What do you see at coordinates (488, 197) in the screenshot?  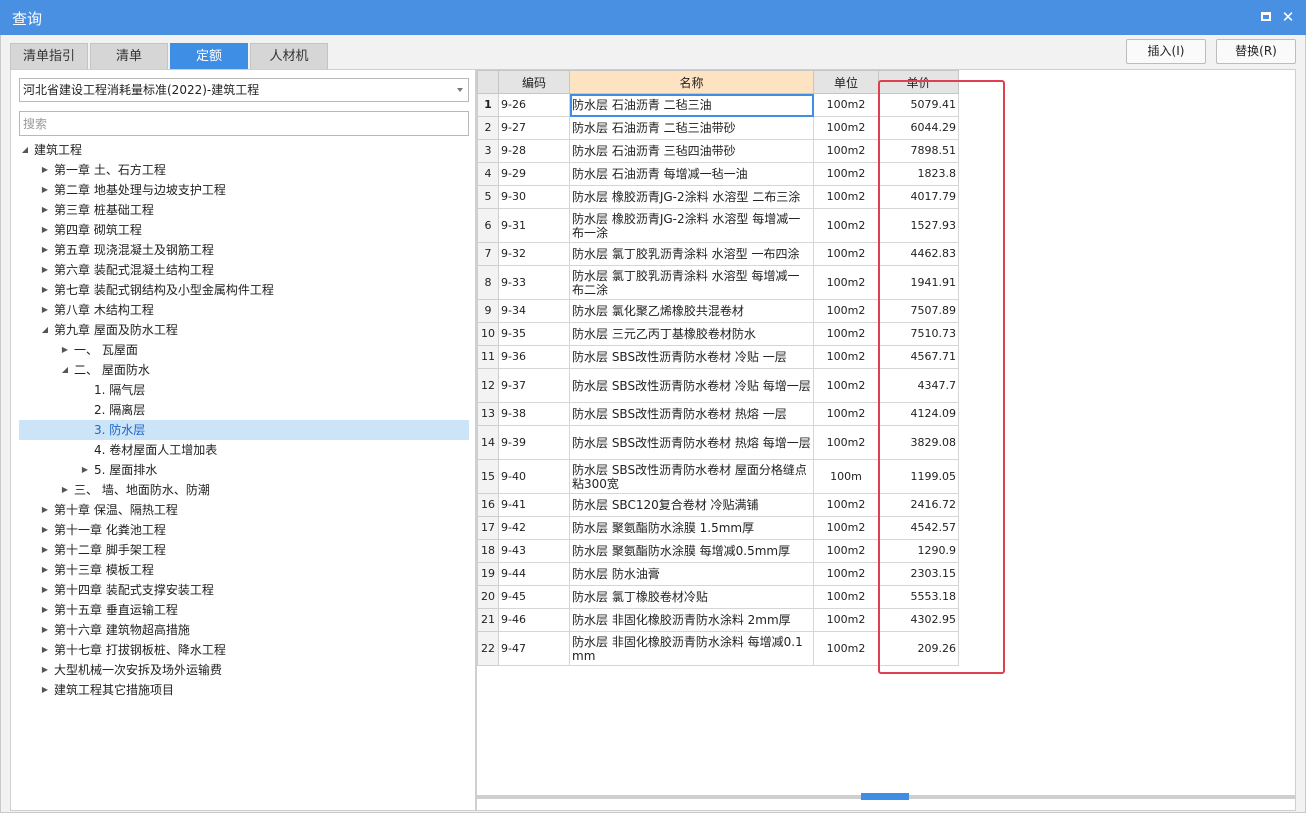 I see `row-index: 5` at bounding box center [488, 197].